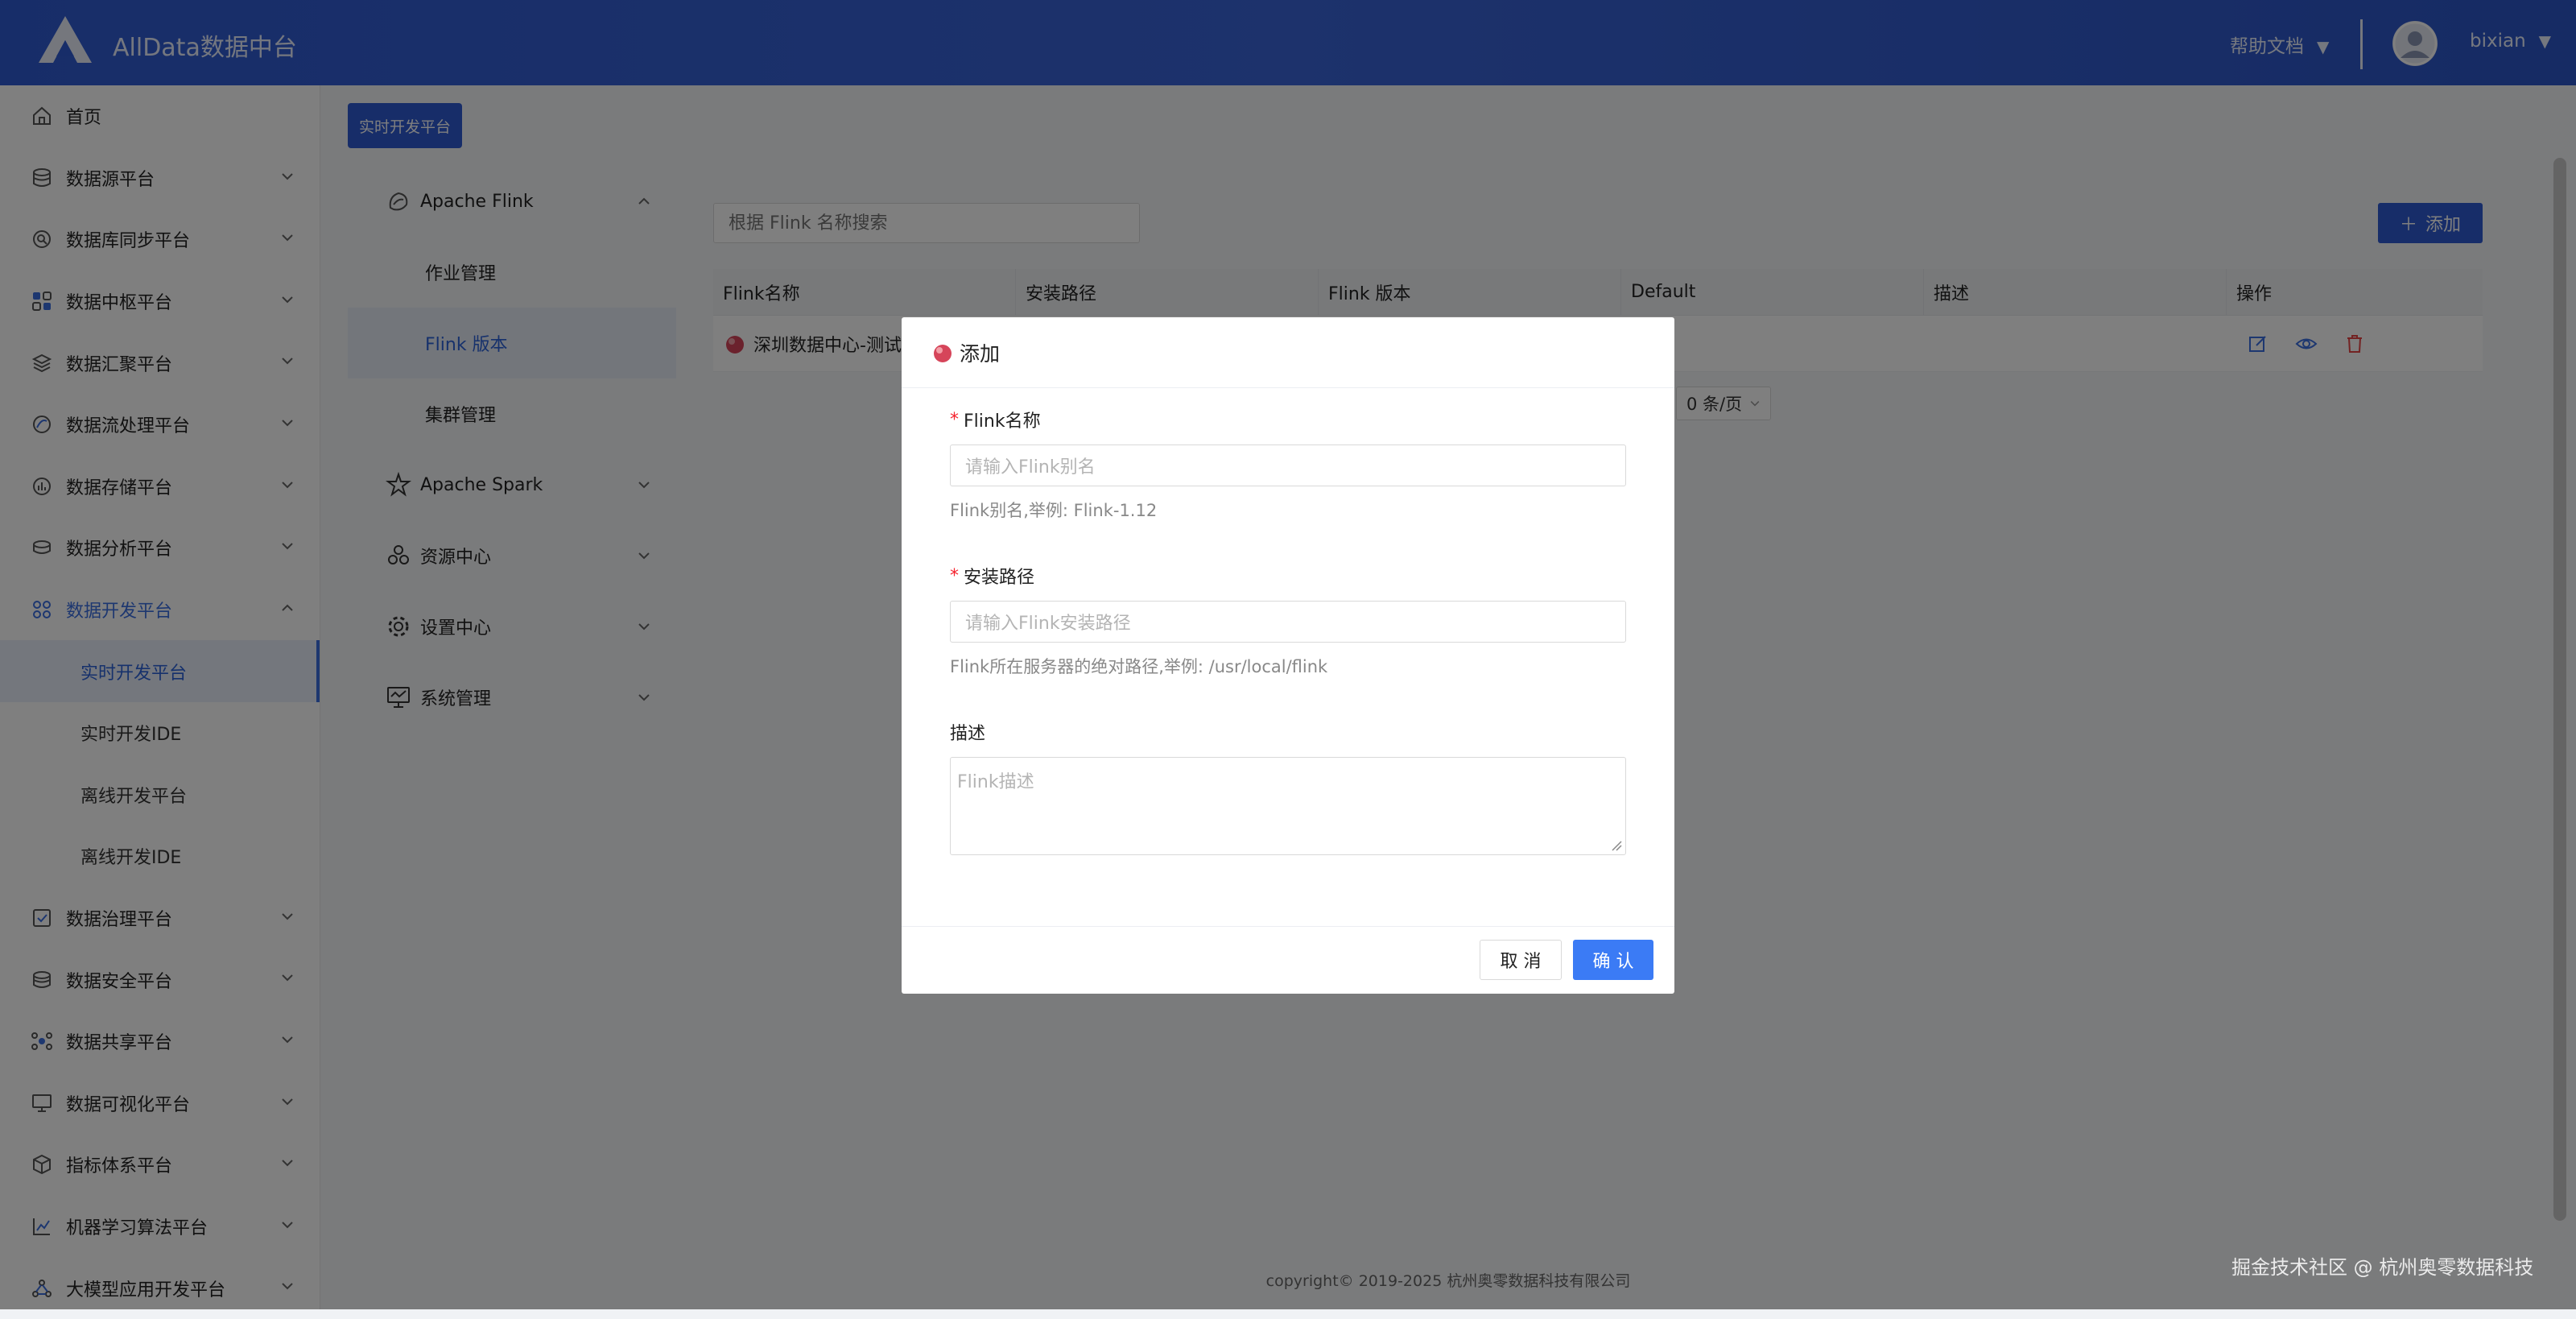 The width and height of the screenshot is (2576, 1319). Describe the element at coordinates (1288, 806) in the screenshot. I see `description-textarea: Flink描述` at that location.